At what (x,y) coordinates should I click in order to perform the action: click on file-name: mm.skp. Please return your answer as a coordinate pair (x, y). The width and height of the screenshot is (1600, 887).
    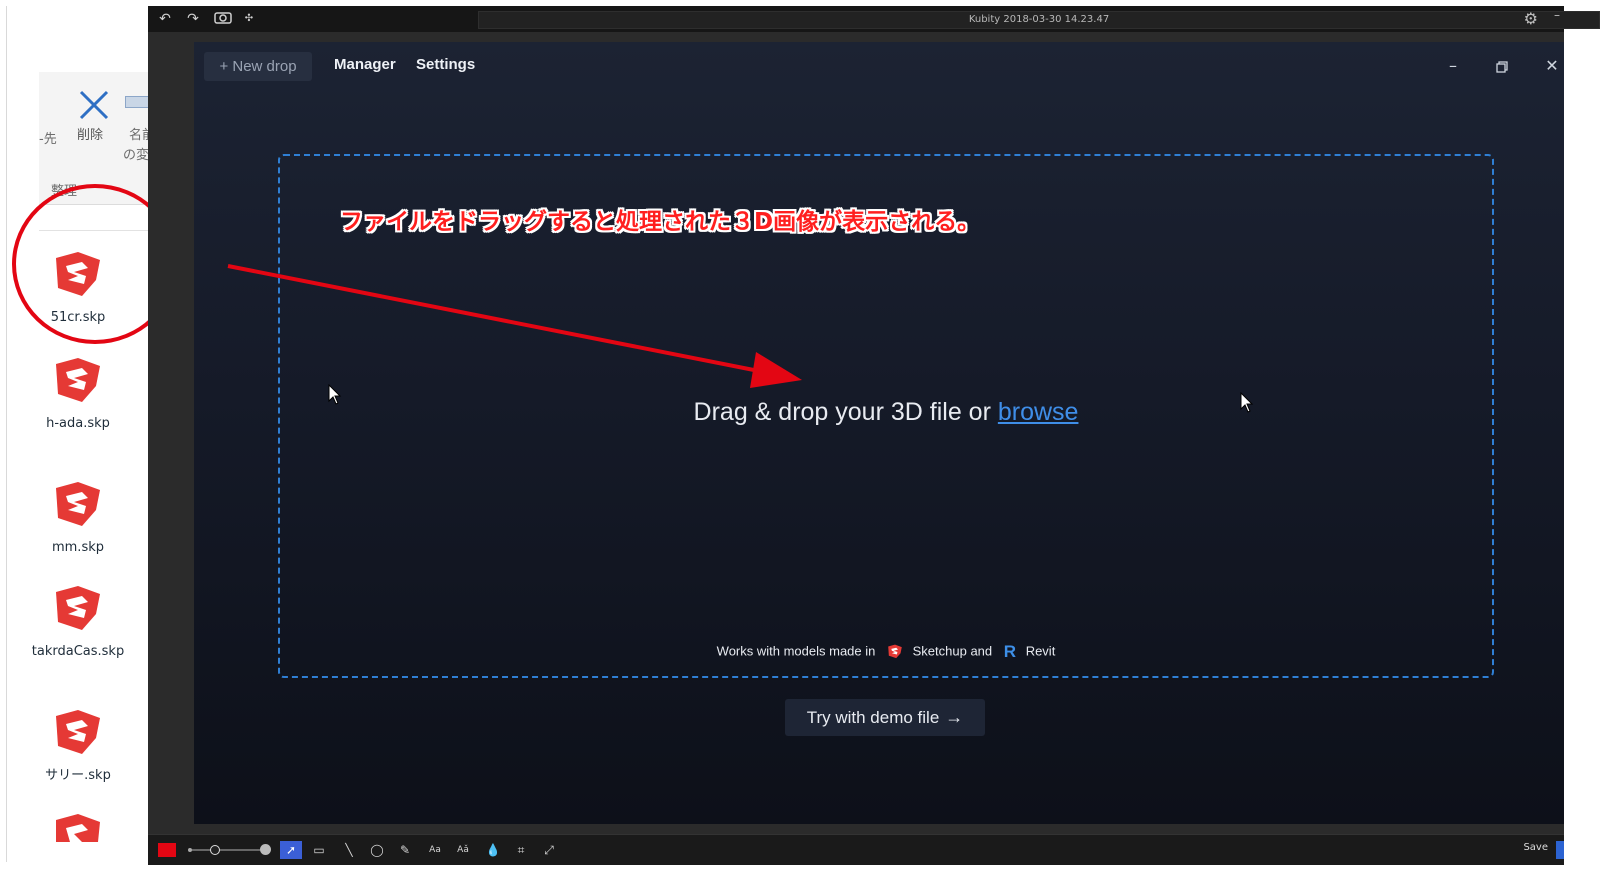
    Looking at the image, I should click on (77, 547).